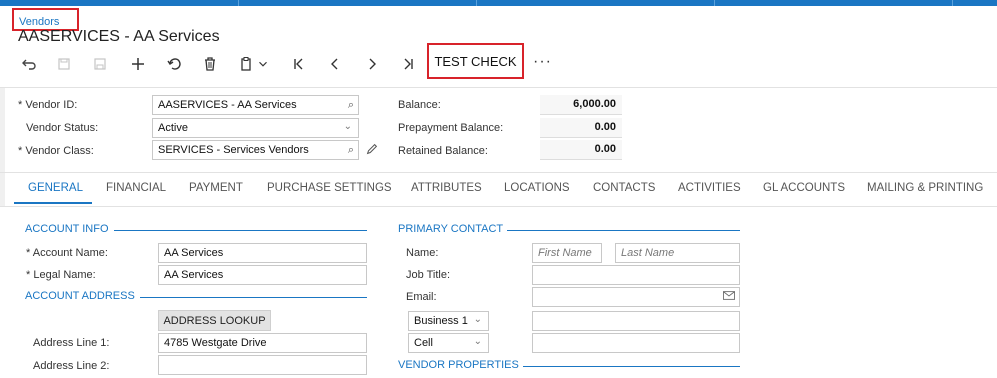 Image resolution: width=997 pixels, height=378 pixels. I want to click on more-actions-icon: ···, so click(542, 62).